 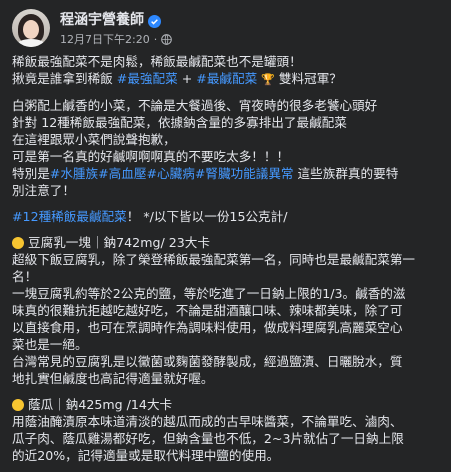 I want to click on time-row: 12月7日下午2:20 ·, so click(x=116, y=39).